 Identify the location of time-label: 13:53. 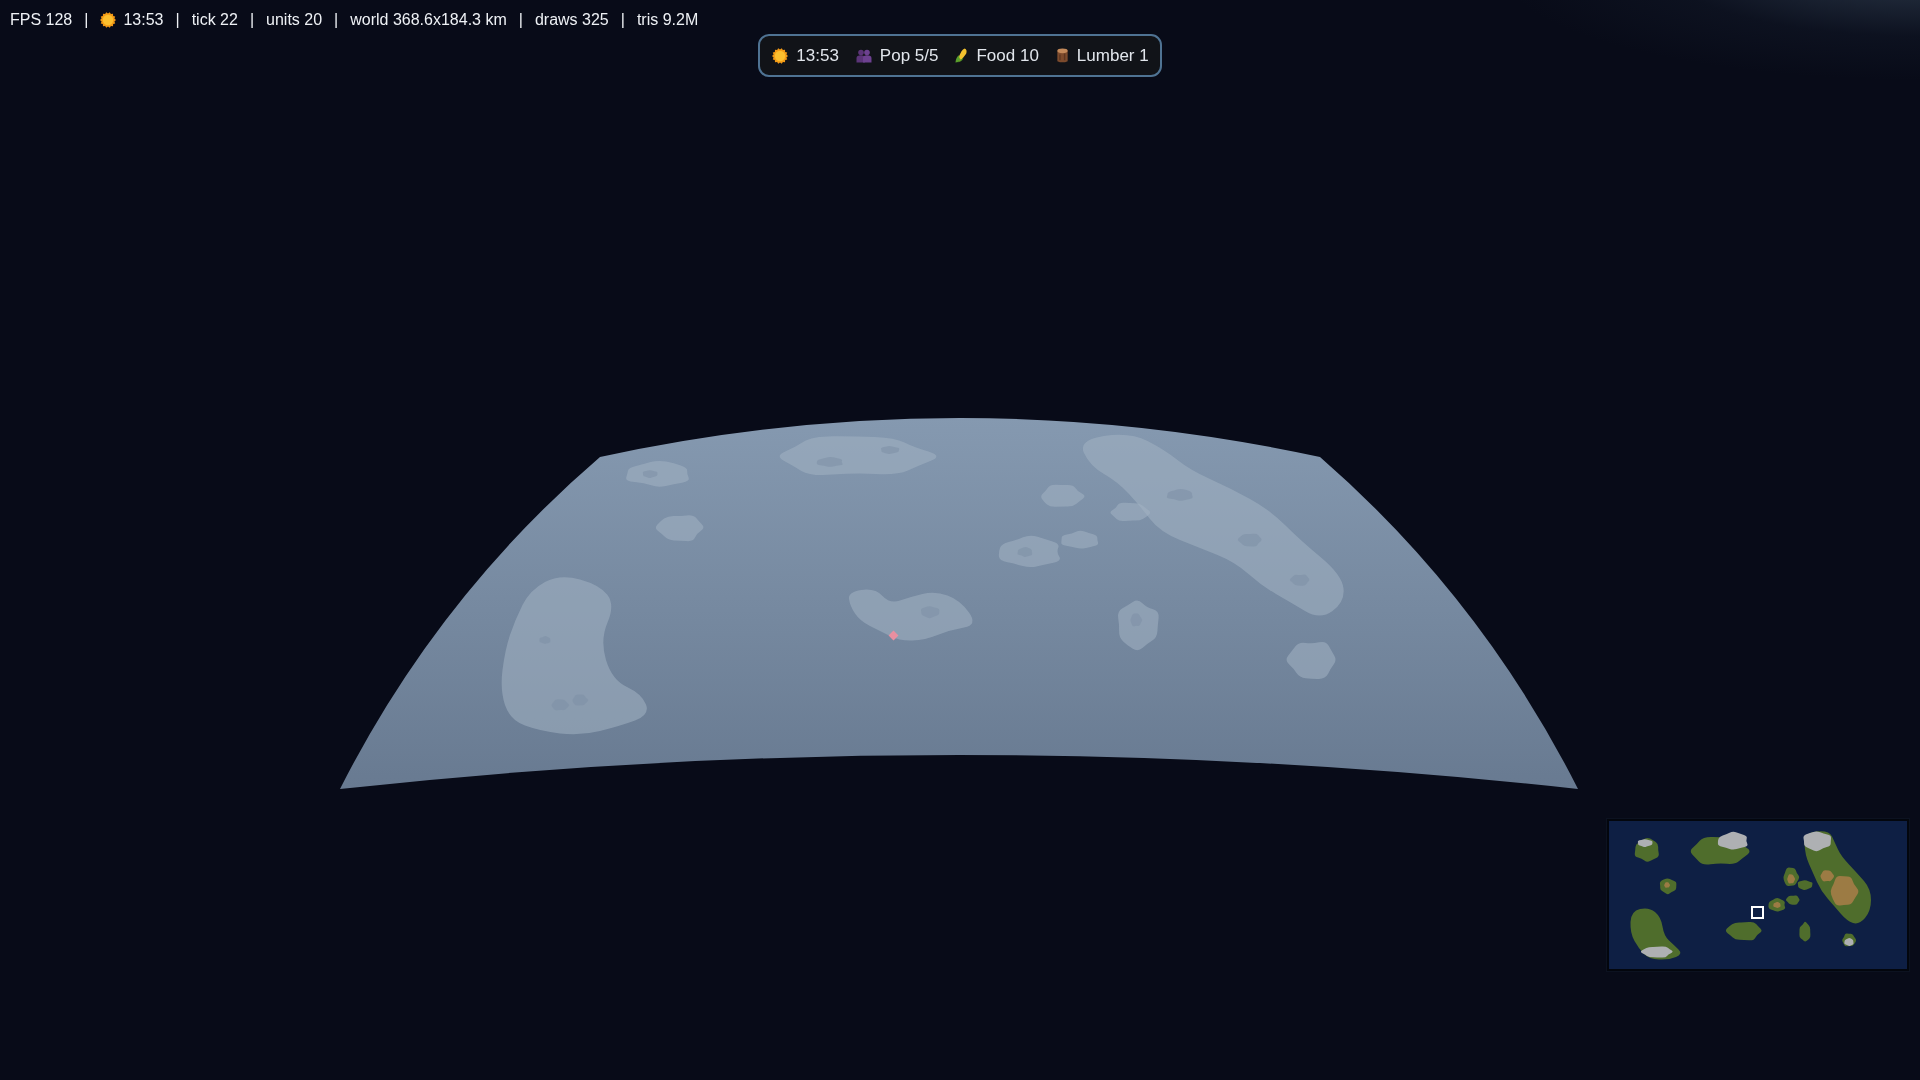
(817, 55).